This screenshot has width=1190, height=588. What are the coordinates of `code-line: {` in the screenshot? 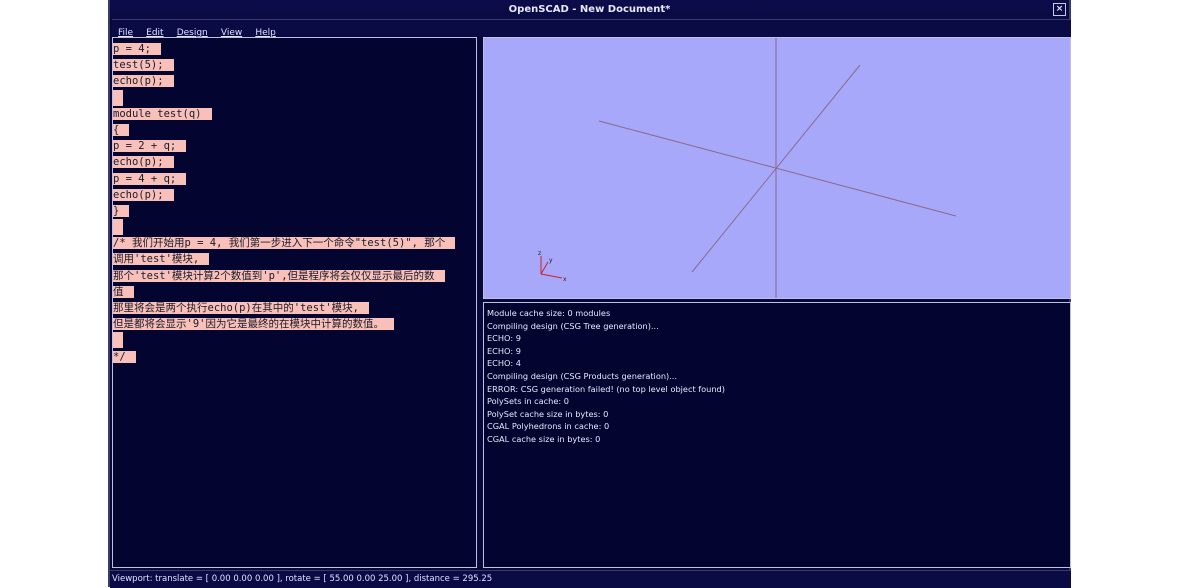 It's located at (294, 130).